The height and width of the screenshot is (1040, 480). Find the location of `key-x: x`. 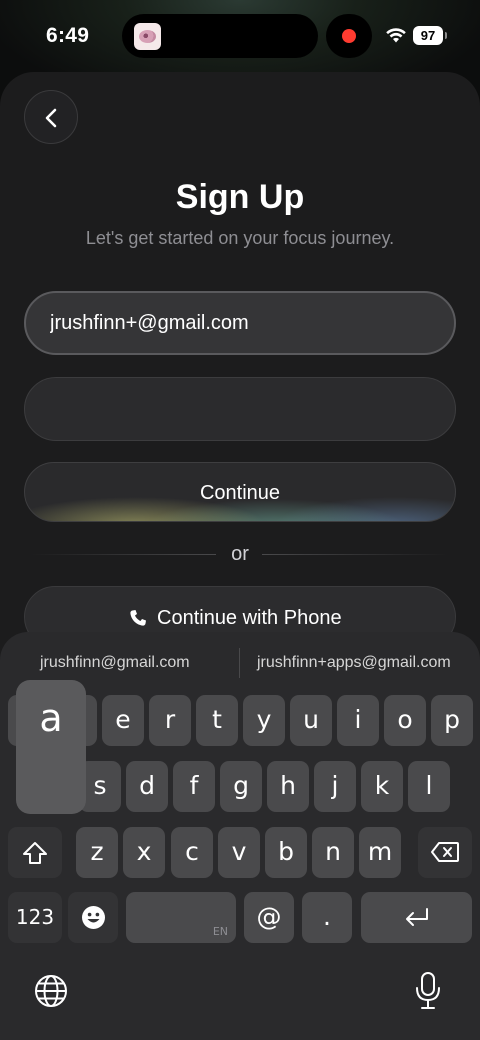

key-x: x is located at coordinates (144, 852).